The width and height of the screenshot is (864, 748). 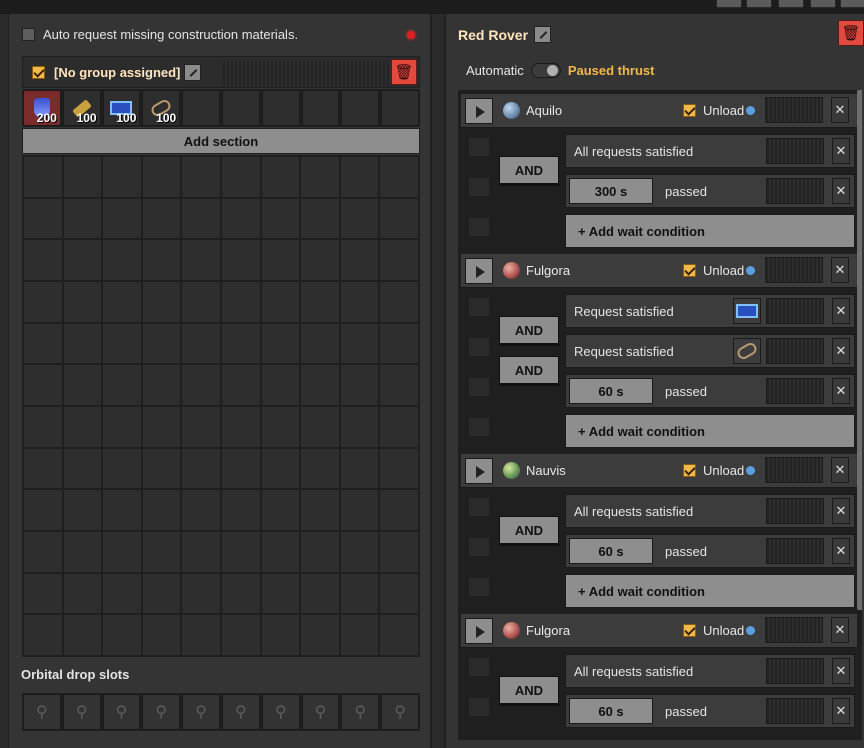 What do you see at coordinates (659, 111) in the screenshot?
I see `station-row: Aquilo Unload ✕` at bounding box center [659, 111].